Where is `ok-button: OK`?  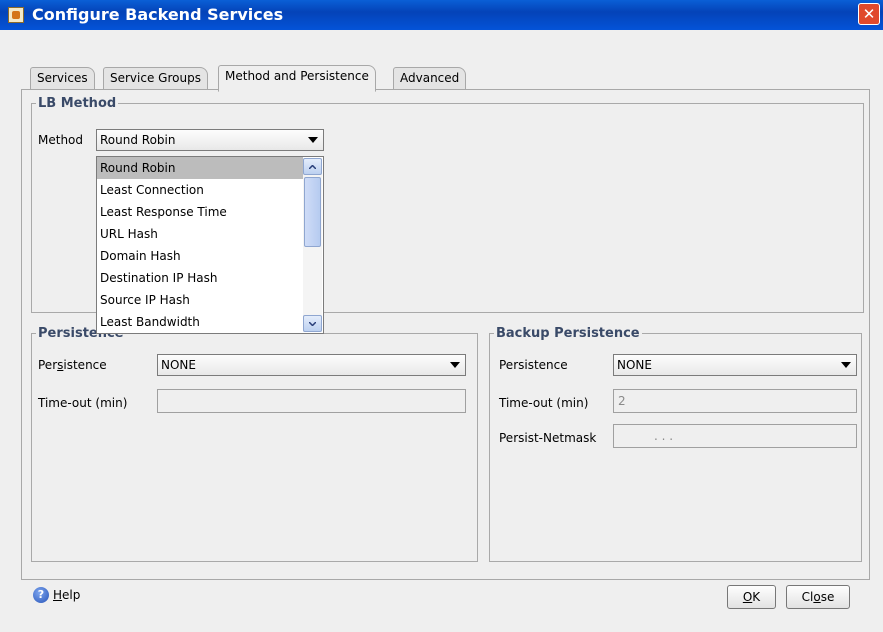
ok-button: OK is located at coordinates (751, 597).